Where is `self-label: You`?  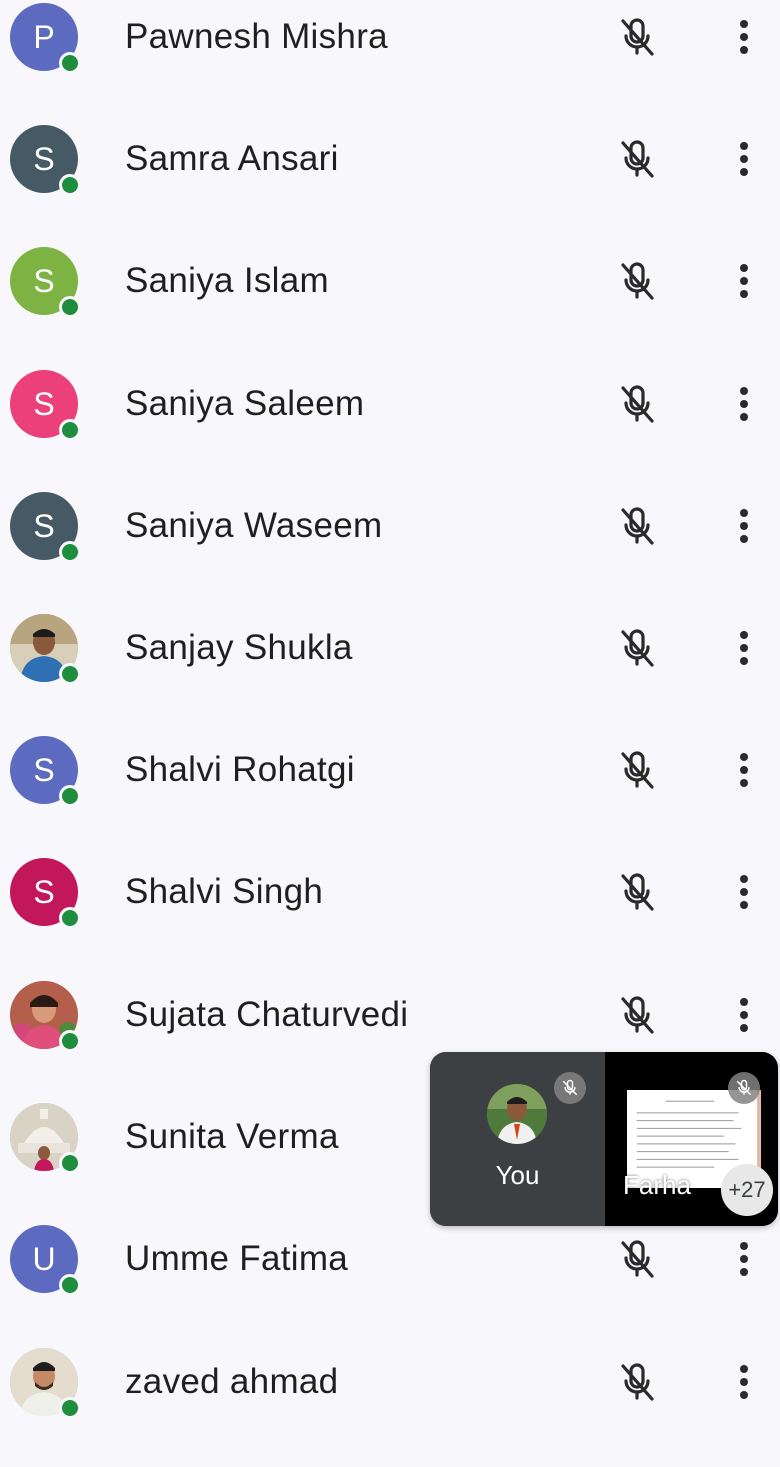
self-label: You is located at coordinates (517, 1175).